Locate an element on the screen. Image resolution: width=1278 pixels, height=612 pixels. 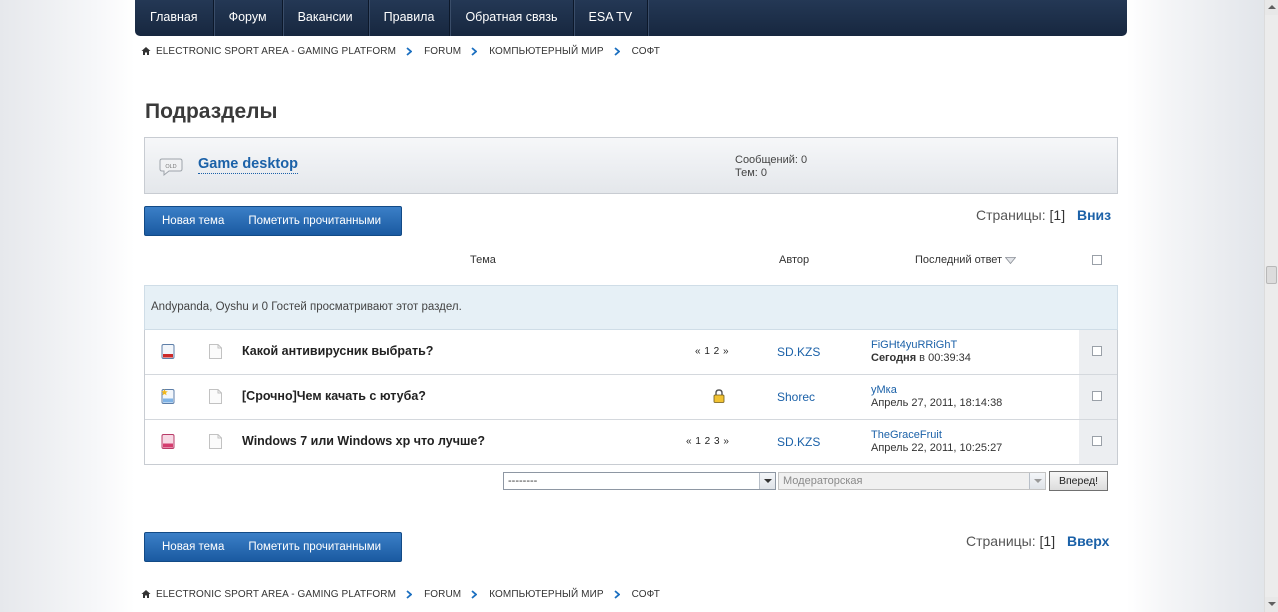
pagination-top: Страницы: [1] Вниз is located at coordinates (1043, 215).